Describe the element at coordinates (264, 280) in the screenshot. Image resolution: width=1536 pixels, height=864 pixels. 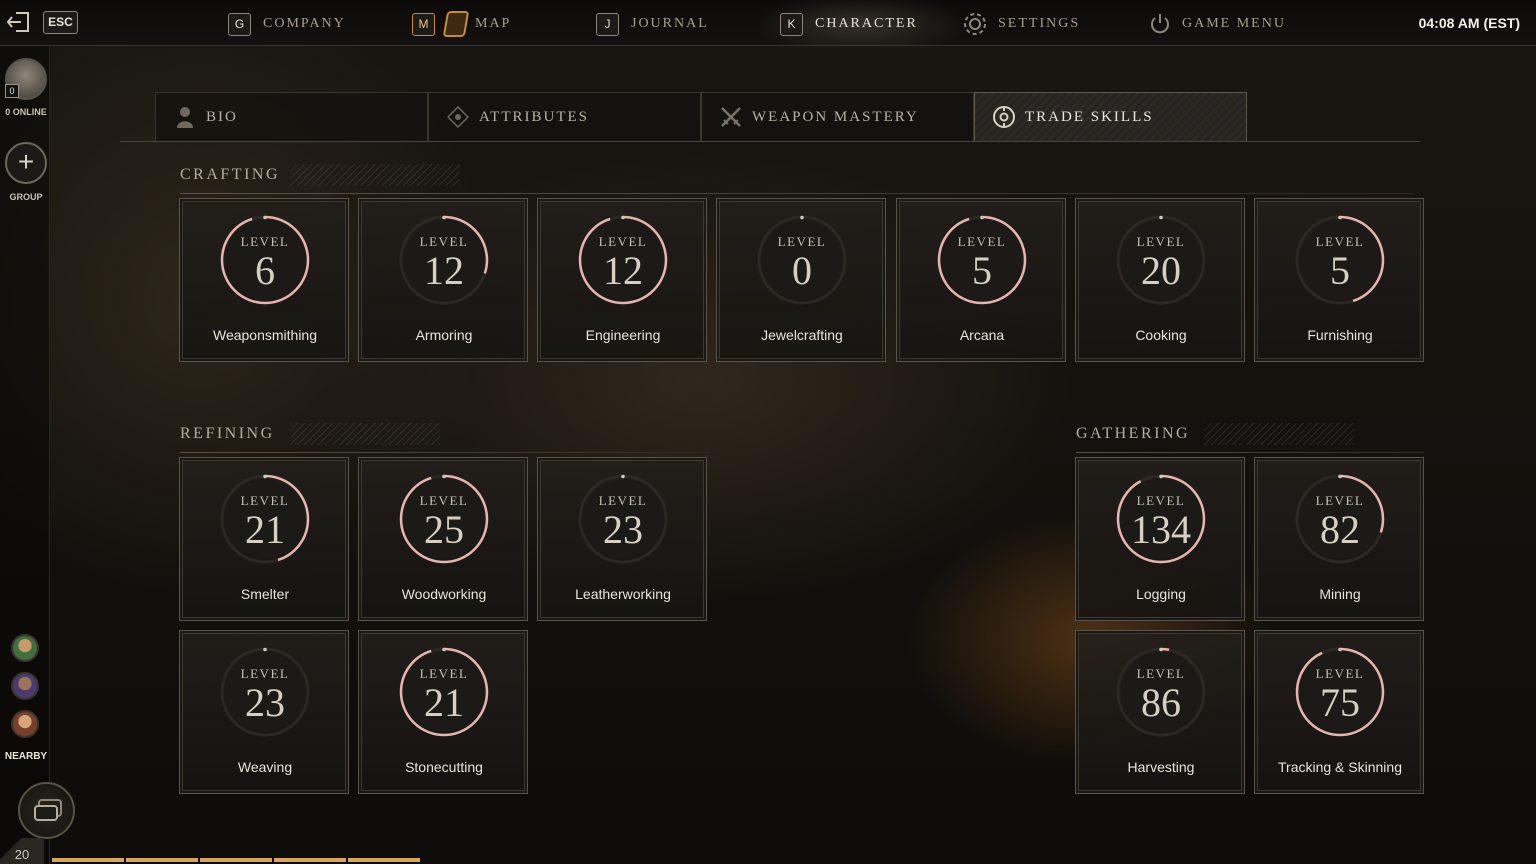
I see `skill-card-weaponsmithing: LEVEL 6 Weaponsmithing` at that location.